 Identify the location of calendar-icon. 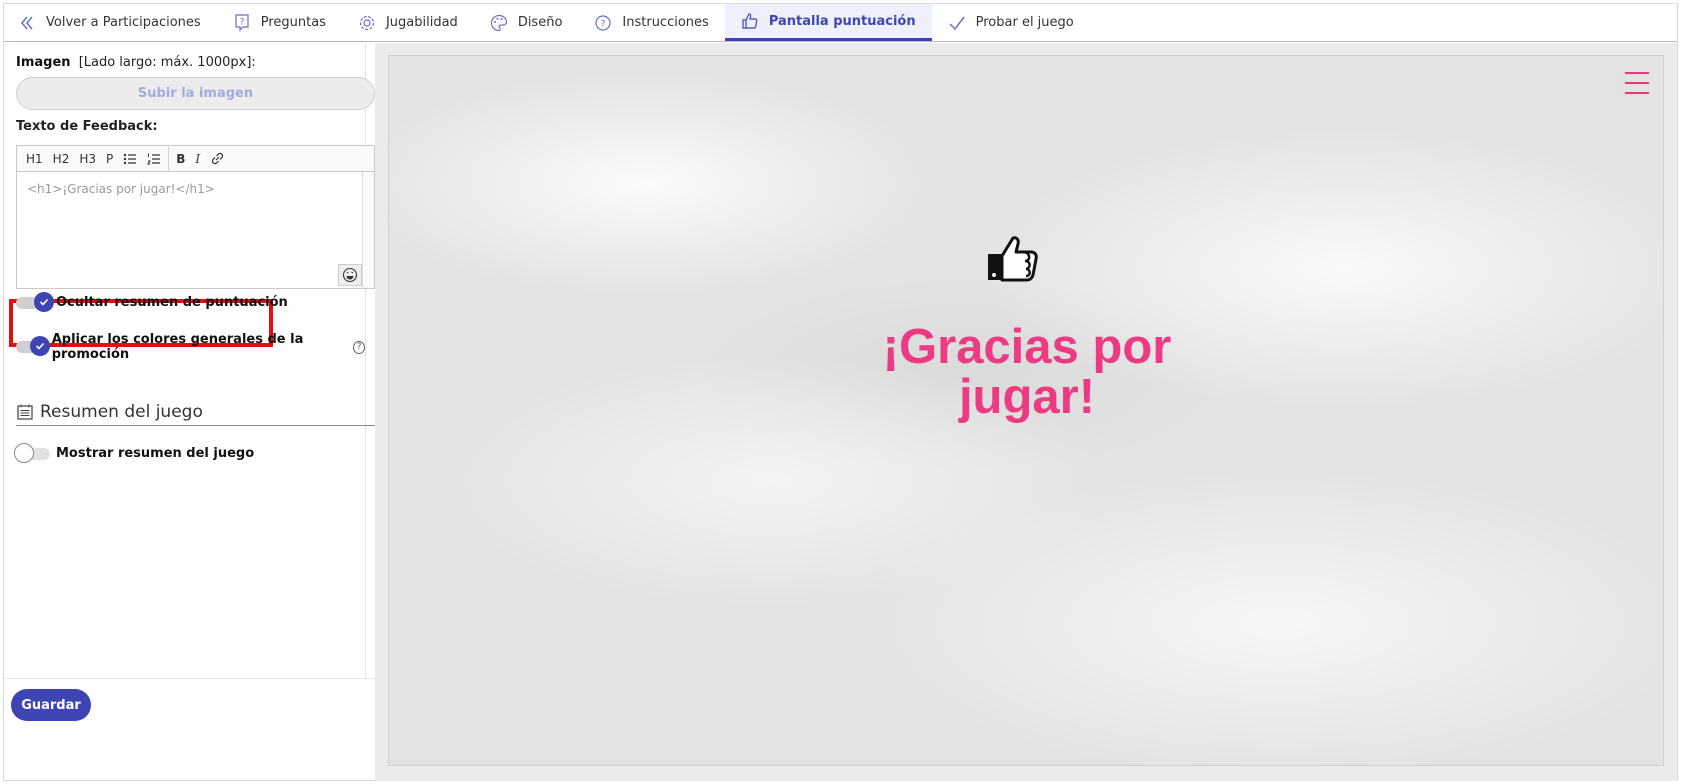
(25, 412).